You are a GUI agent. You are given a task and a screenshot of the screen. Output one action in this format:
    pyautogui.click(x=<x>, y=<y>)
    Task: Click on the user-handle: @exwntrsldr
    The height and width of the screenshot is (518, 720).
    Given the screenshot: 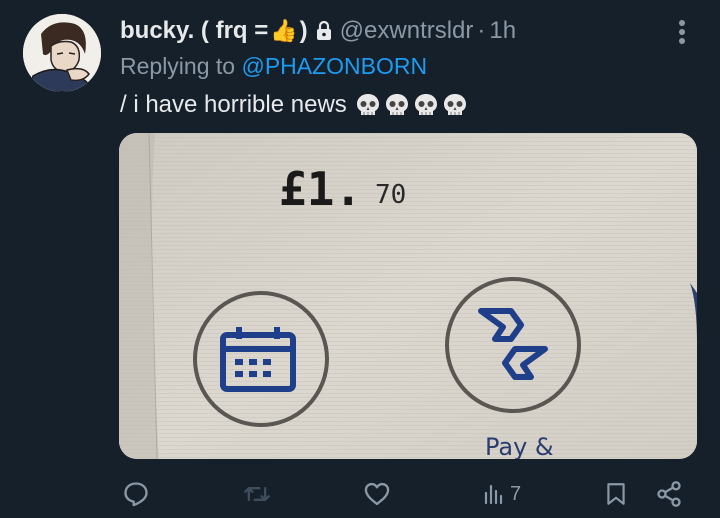 What is the action you would take?
    pyautogui.click(x=407, y=31)
    